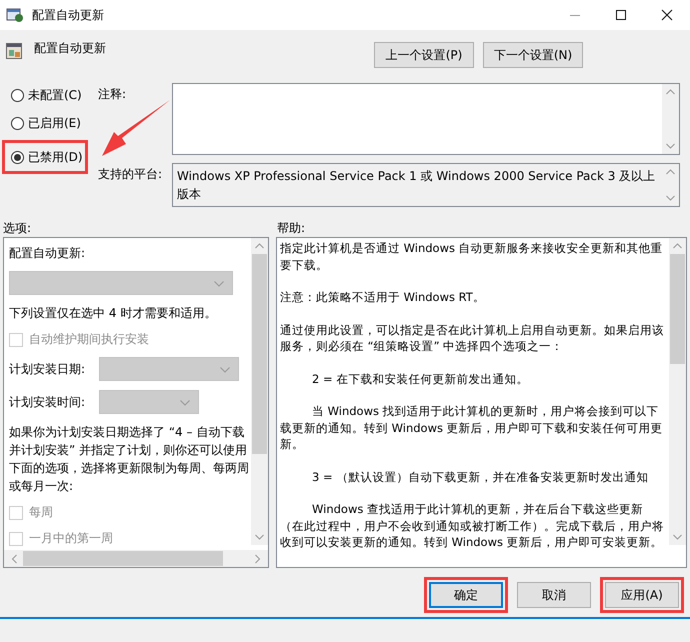 The width and height of the screenshot is (690, 642). I want to click on field-label: 计划安装日期:, so click(47, 369).